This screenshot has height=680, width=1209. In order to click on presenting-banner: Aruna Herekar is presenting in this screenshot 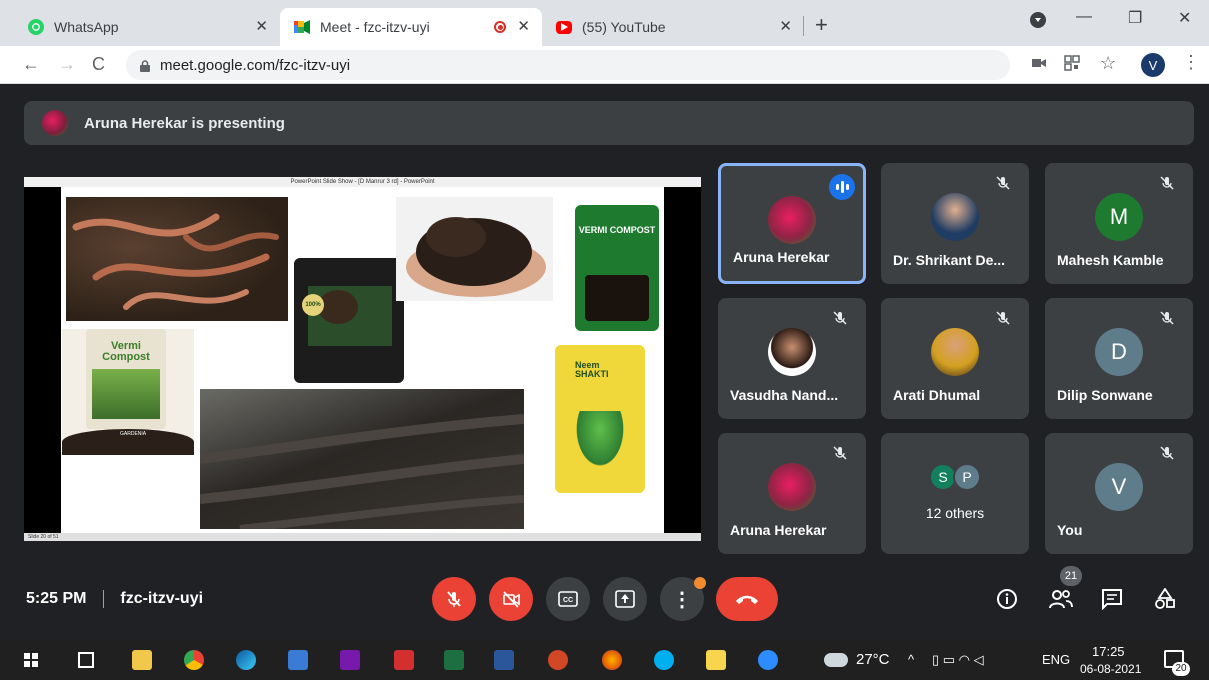, I will do `click(609, 123)`.